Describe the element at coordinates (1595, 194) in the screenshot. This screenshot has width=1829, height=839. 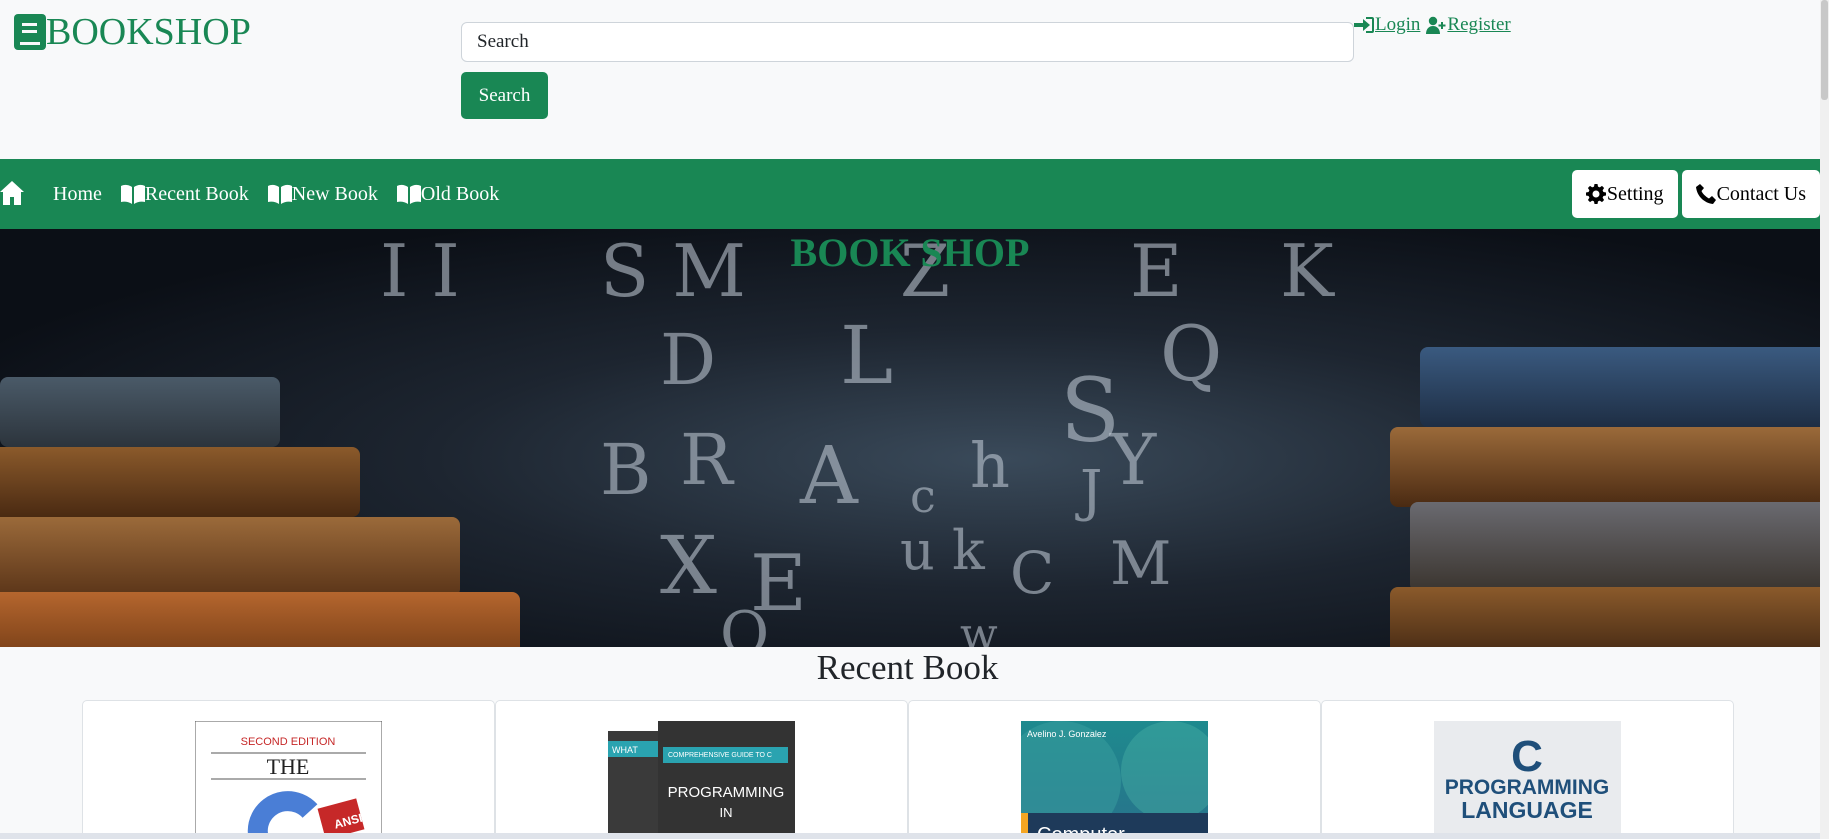
I see `gear-icon` at that location.